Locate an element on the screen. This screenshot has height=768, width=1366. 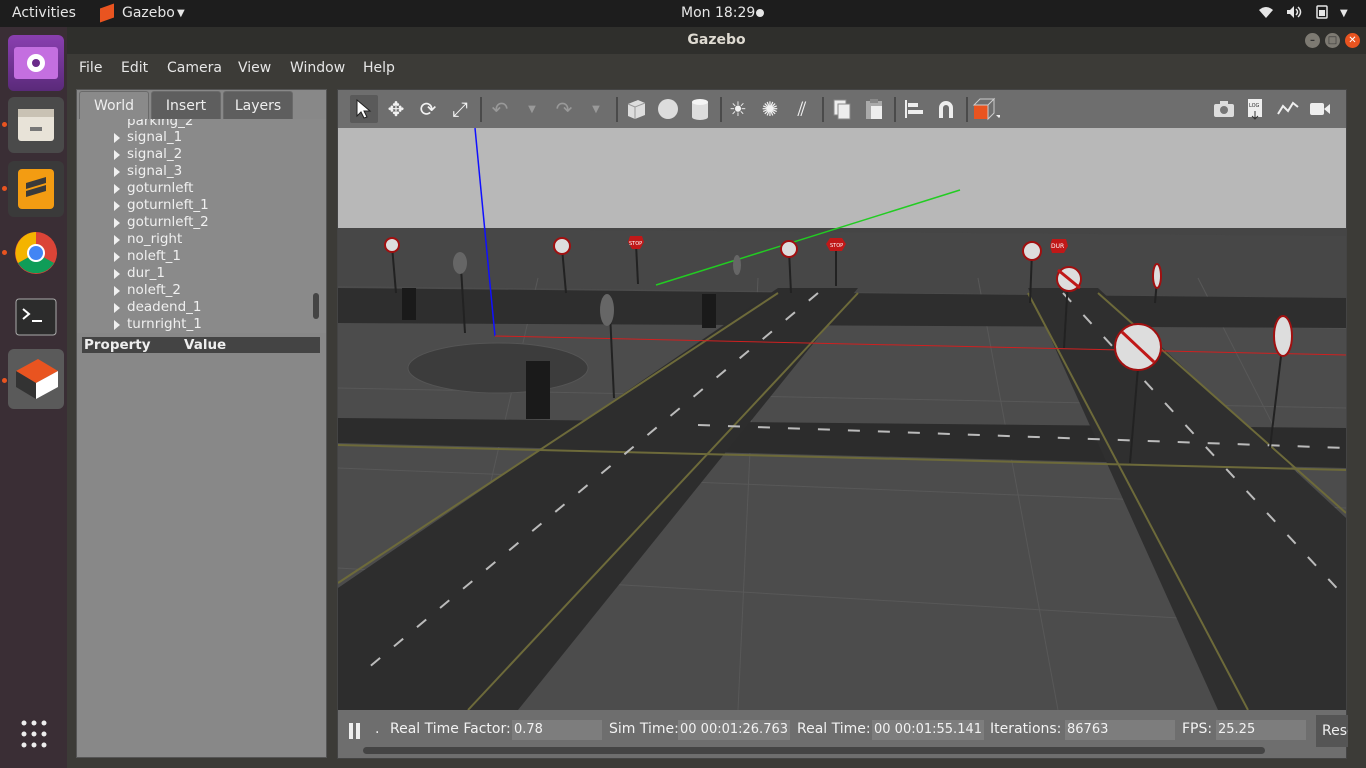
menu-bar: File Edit Camera View Window Help is located at coordinates (716, 68).